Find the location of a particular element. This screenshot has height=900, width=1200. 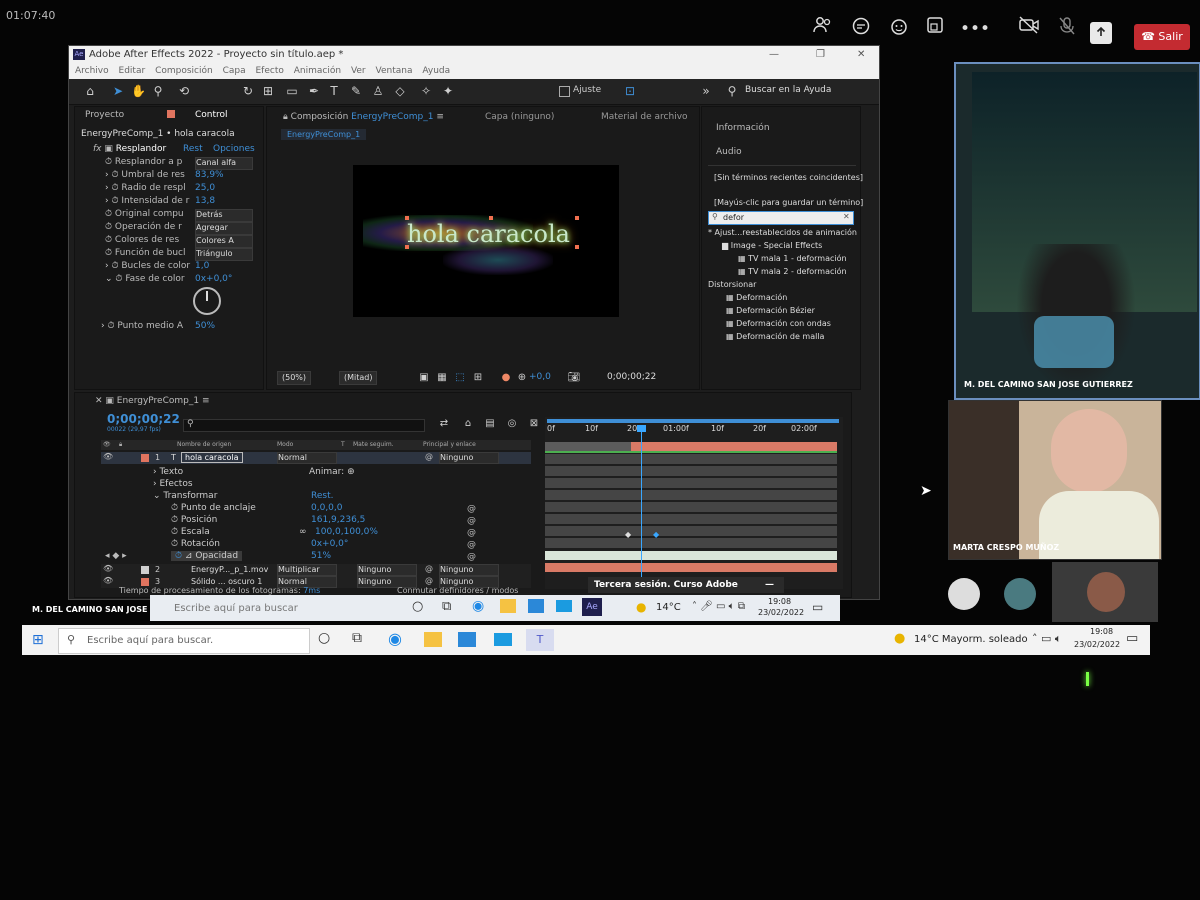

draft-3d-icon: ⌂ is located at coordinates (468, 424).